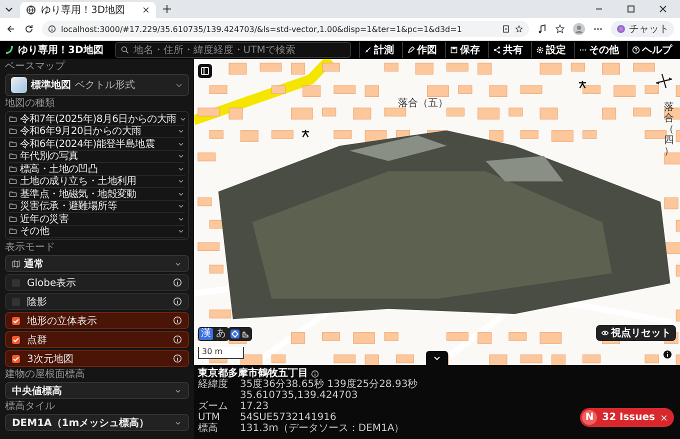 The width and height of the screenshot is (680, 439). I want to click on browser-tab: ゆり専用！3D地図, so click(88, 10).